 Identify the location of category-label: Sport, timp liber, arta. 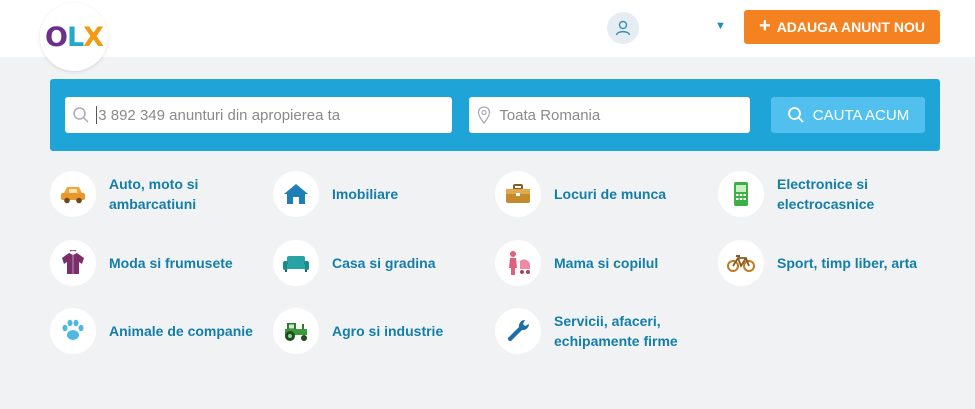
(847, 263).